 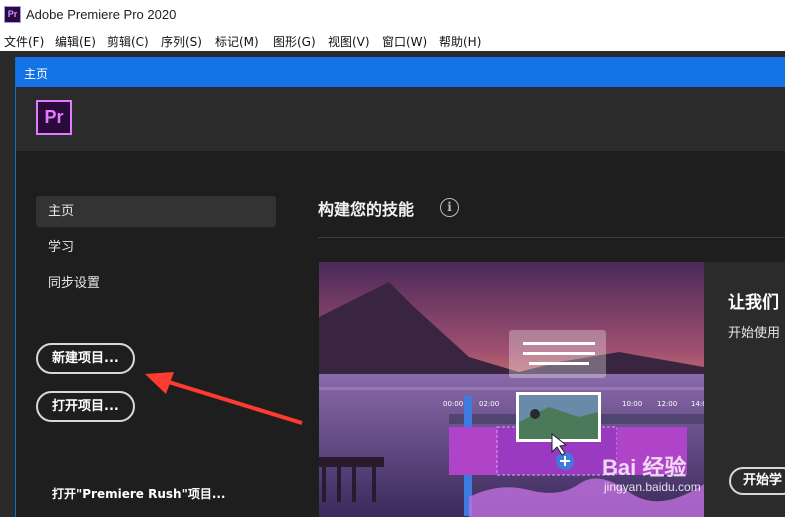 What do you see at coordinates (128, 41) in the screenshot?
I see `menu-clip: 剪辑(C)` at bounding box center [128, 41].